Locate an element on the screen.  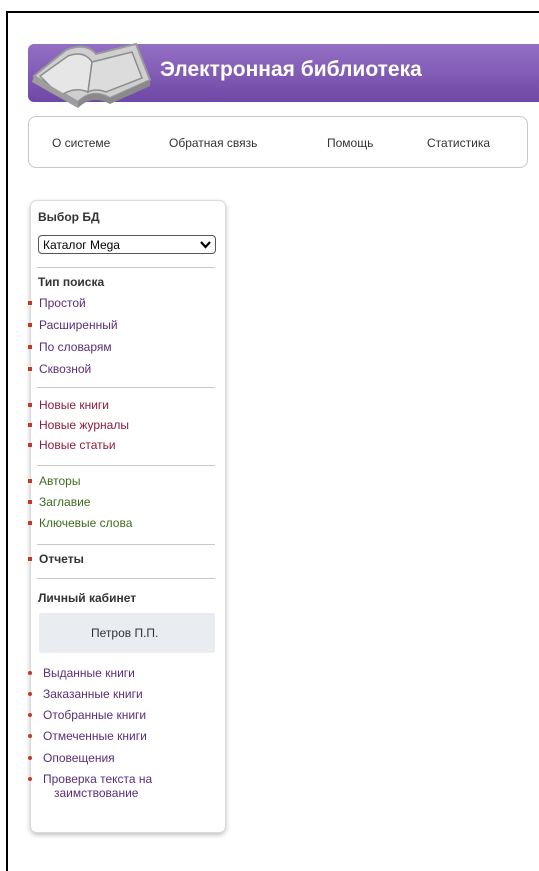
nav-statistics: Статистика is located at coordinates (458, 143).